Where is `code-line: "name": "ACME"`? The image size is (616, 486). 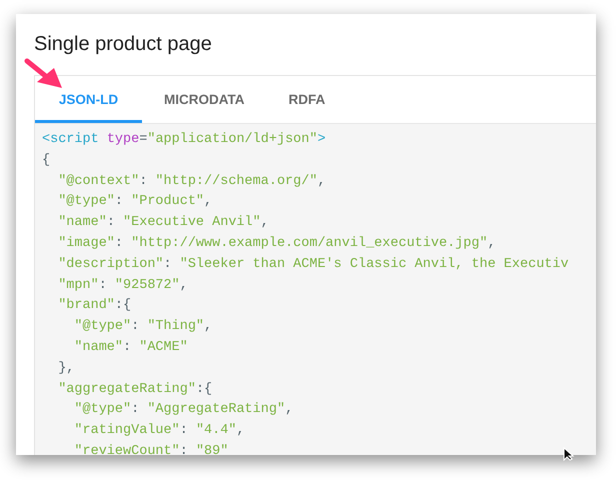
code-line: "name": "ACME" is located at coordinates (130, 347).